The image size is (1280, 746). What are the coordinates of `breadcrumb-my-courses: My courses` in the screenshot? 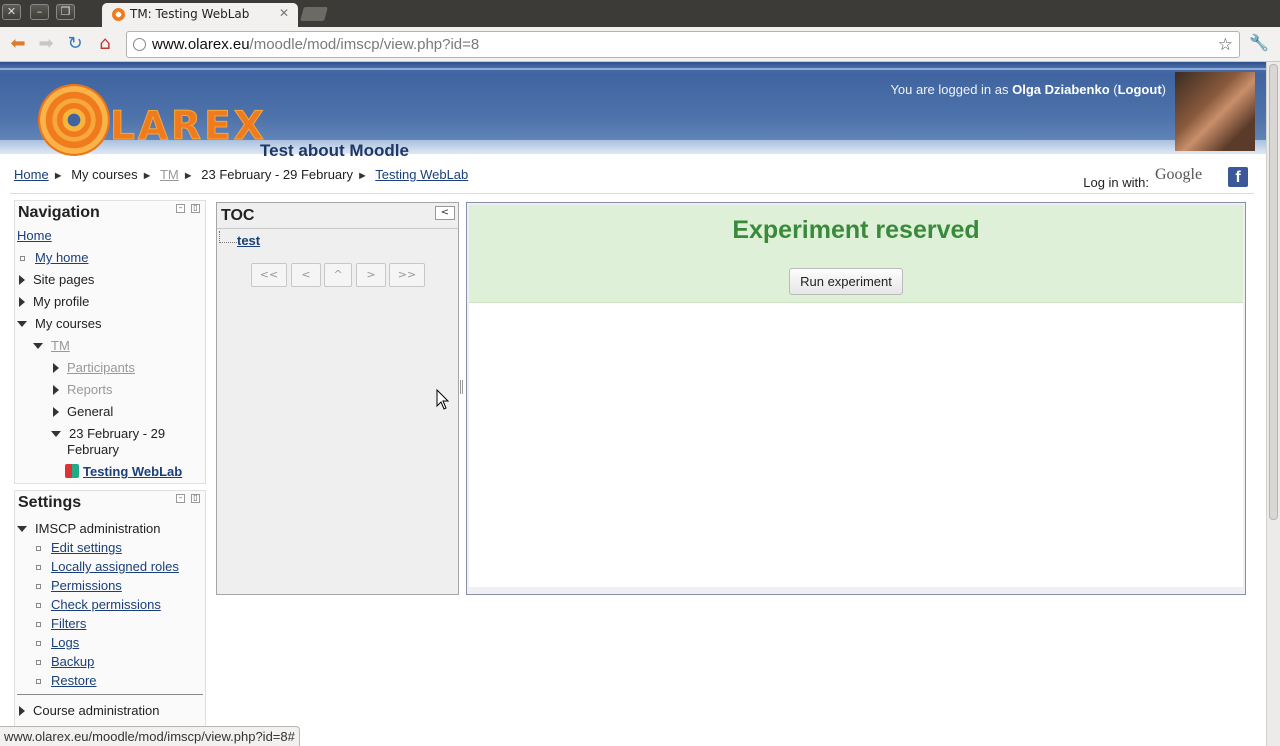 It's located at (104, 174).